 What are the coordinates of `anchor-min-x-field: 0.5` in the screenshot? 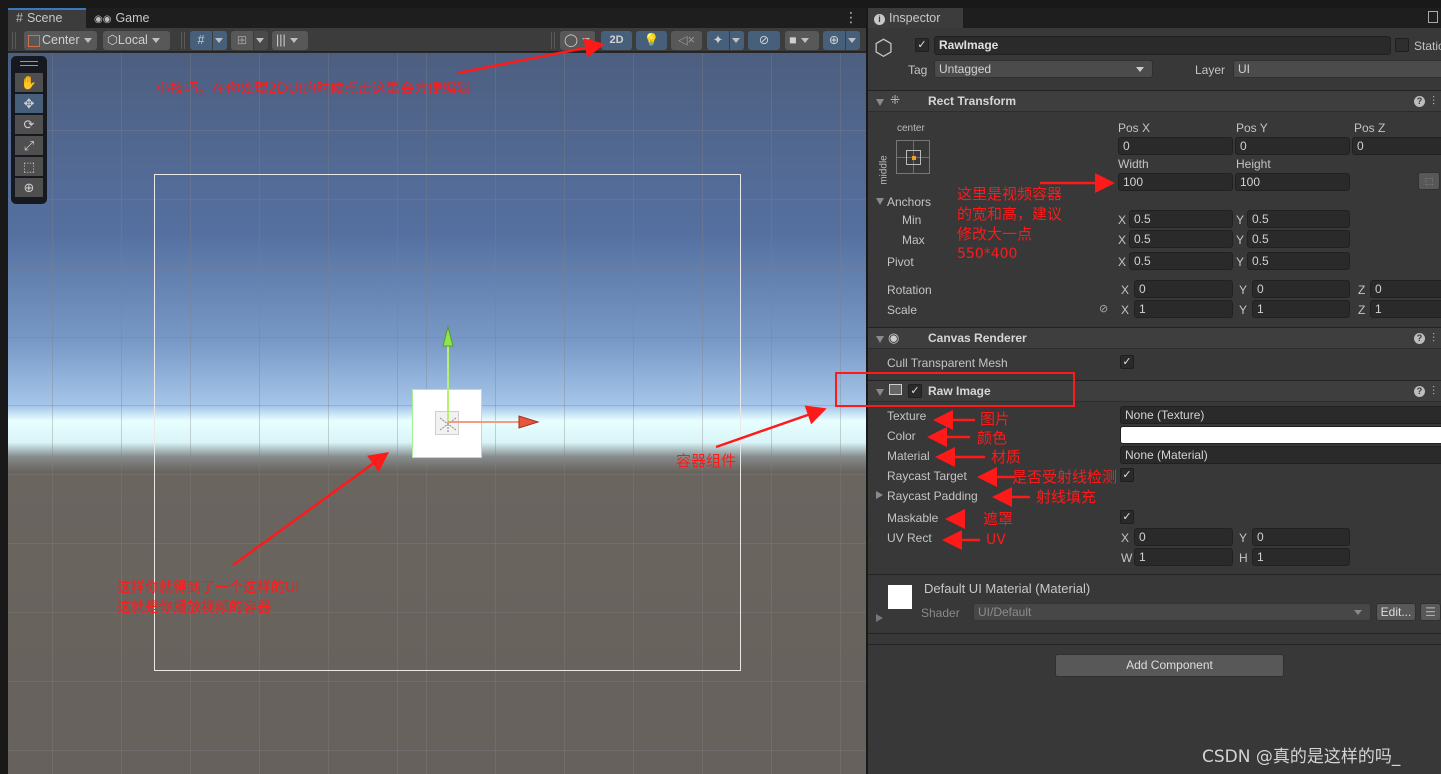 It's located at (1181, 219).